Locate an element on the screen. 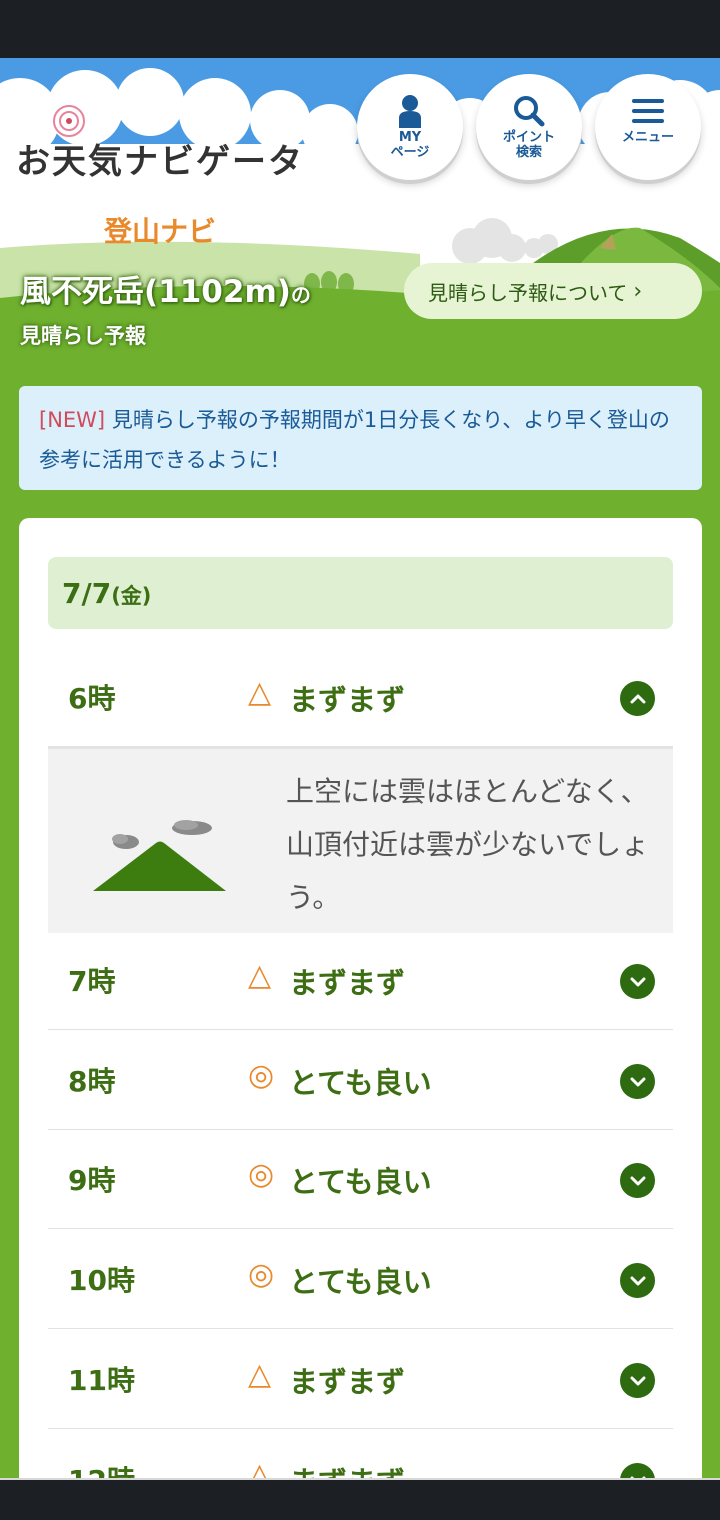  logo-subtext: 登山ナビ is located at coordinates (160, 231).